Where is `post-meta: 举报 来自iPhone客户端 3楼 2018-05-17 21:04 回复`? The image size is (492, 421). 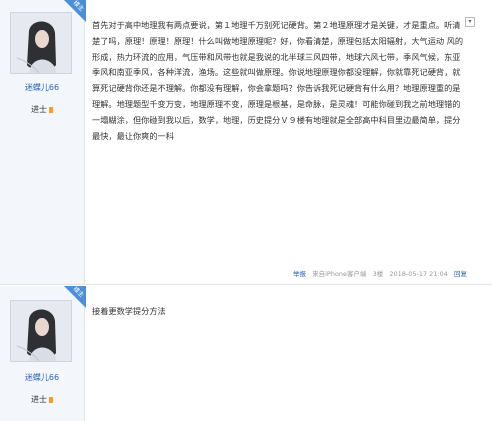
post-meta: 举报 来自iPhone客户端 3楼 2018-05-17 21:04 回复 is located at coordinates (378, 273).